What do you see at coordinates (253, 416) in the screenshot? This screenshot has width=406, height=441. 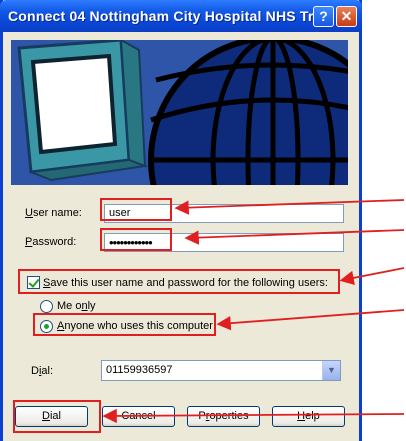 I see `dial-button-arrow` at bounding box center [253, 416].